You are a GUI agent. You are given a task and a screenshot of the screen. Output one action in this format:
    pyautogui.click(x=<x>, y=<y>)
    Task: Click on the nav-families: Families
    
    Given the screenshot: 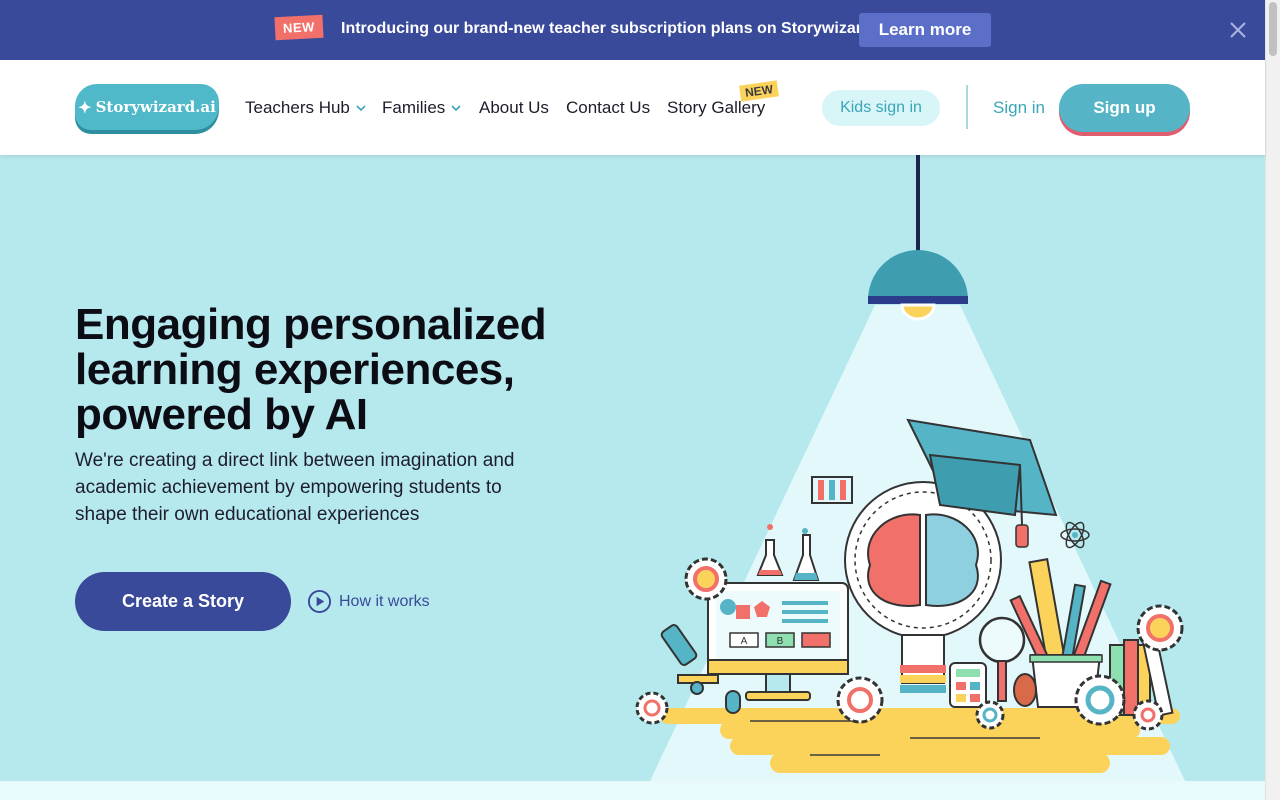 What is the action you would take?
    pyautogui.click(x=421, y=108)
    